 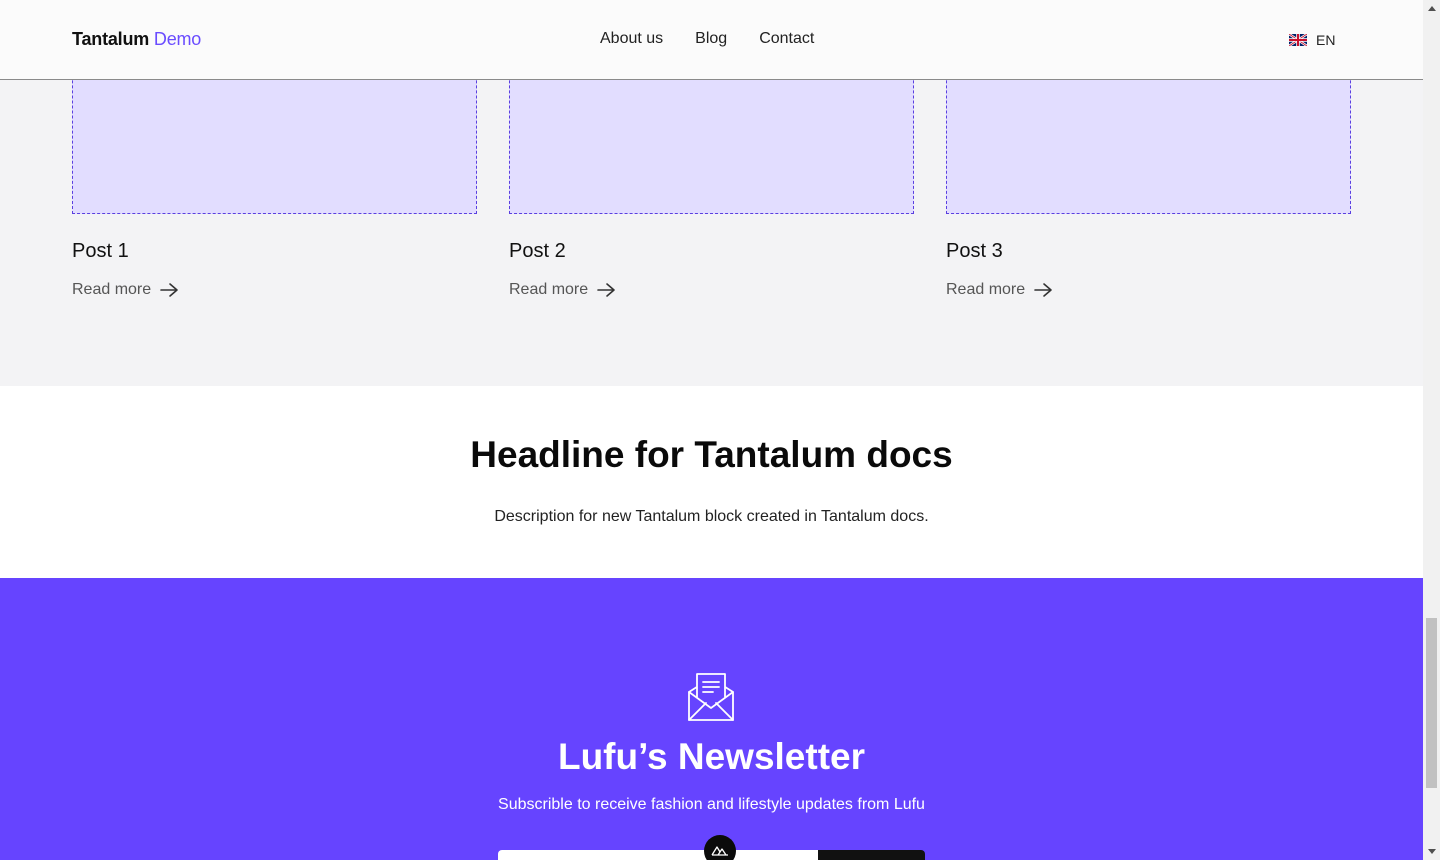 What do you see at coordinates (1431, 851) in the screenshot?
I see `scroll-down-arrow-icon` at bounding box center [1431, 851].